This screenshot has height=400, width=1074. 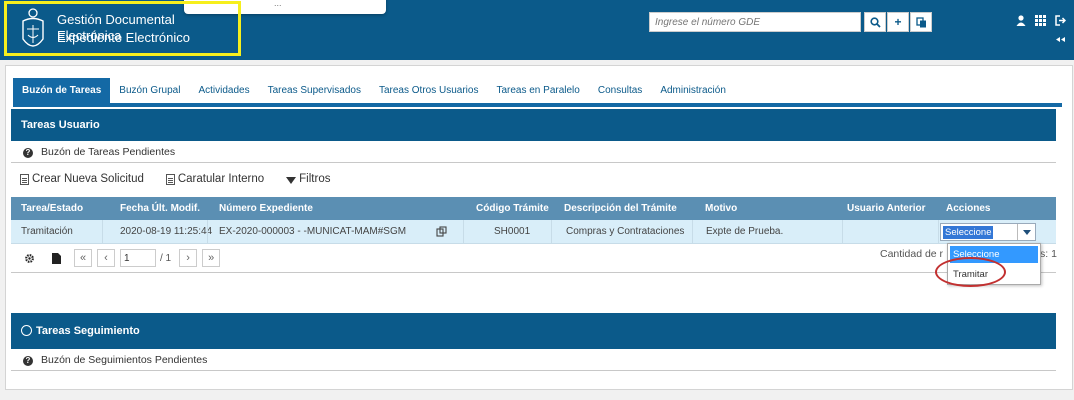 I want to click on copy-icon, so click(x=920, y=21).